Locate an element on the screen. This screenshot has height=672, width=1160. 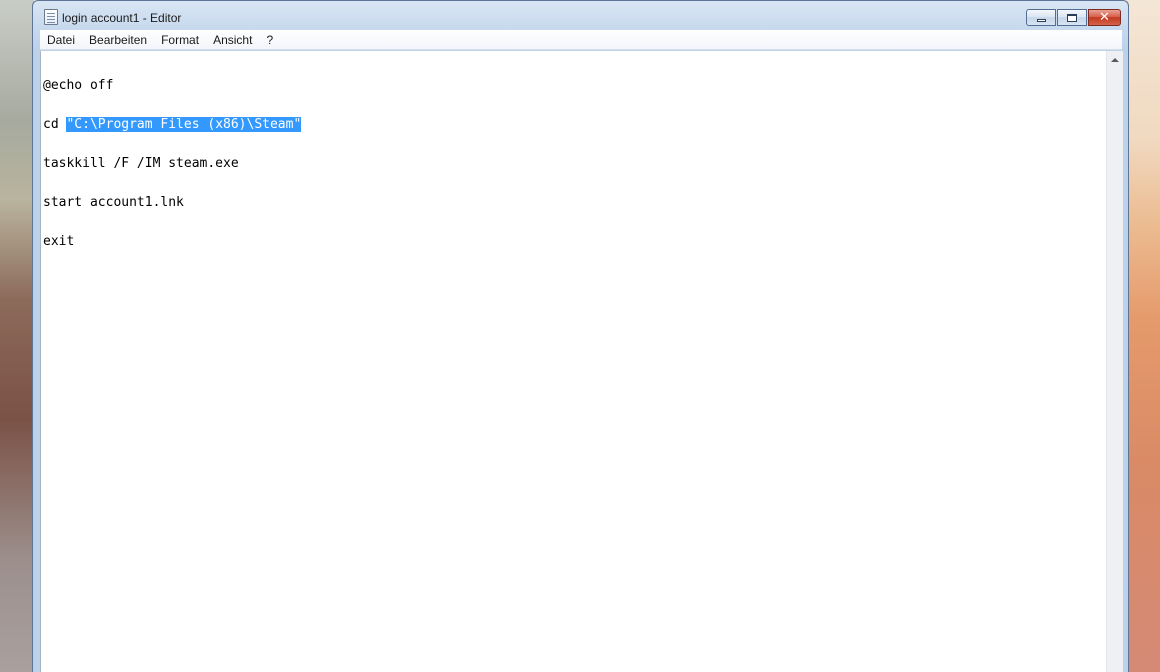
text-line-prefix: cd is located at coordinates (55, 124).